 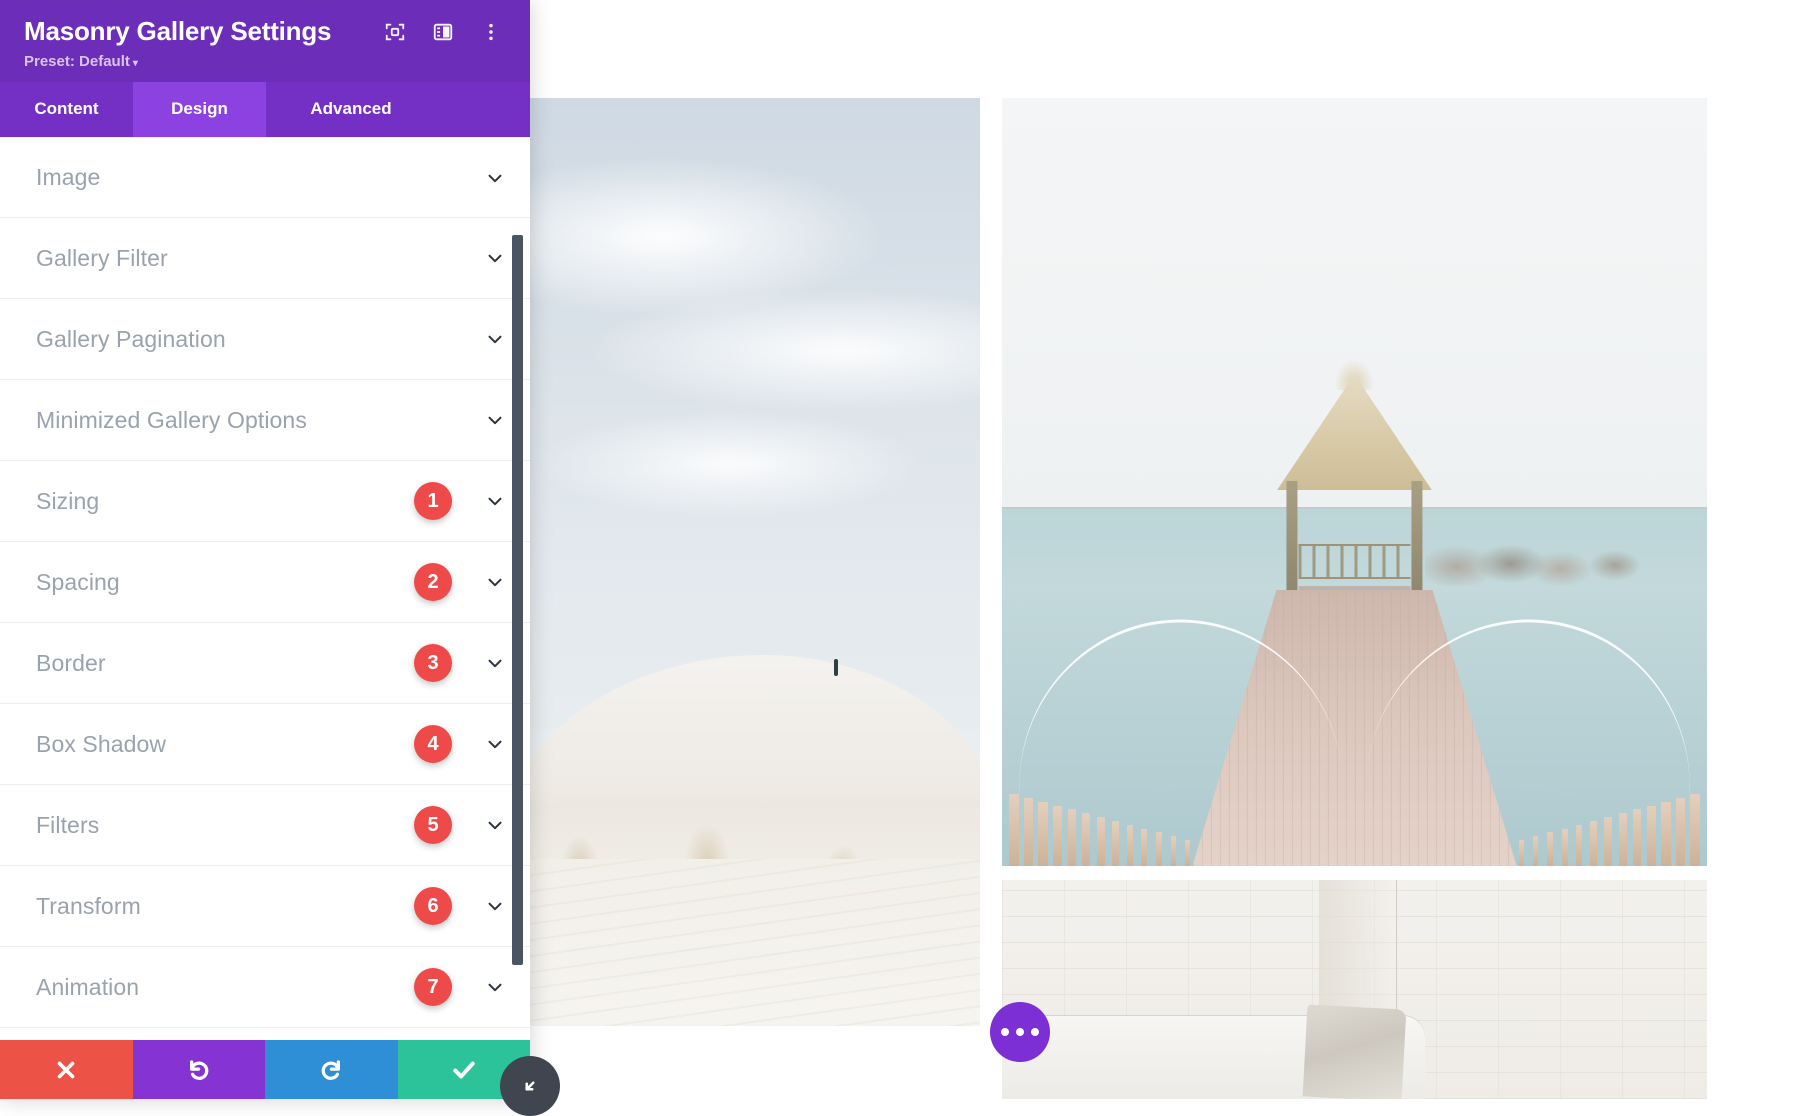 What do you see at coordinates (199, 109) in the screenshot?
I see `tab-design: Design` at bounding box center [199, 109].